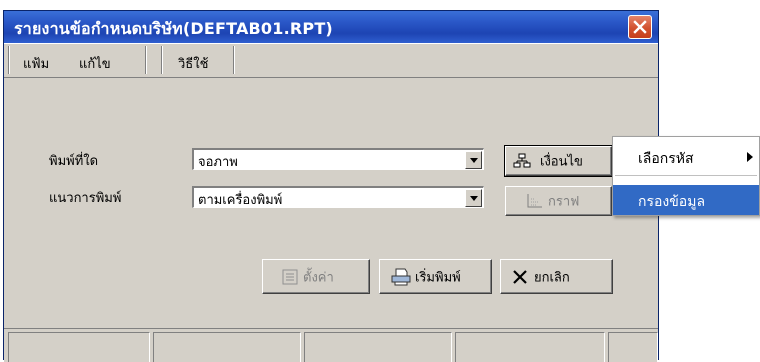  What do you see at coordinates (85, 198) in the screenshot?
I see `orientation-label: แนวการพิมพ์` at bounding box center [85, 198].